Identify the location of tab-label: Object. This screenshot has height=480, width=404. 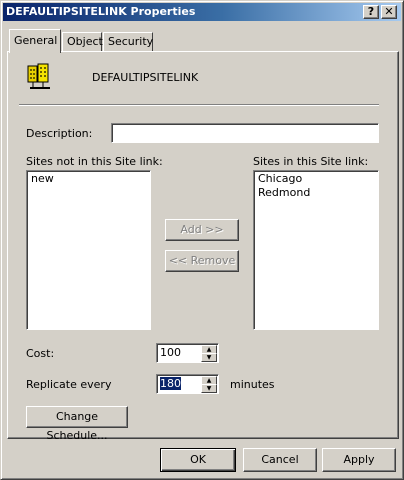
(85, 41).